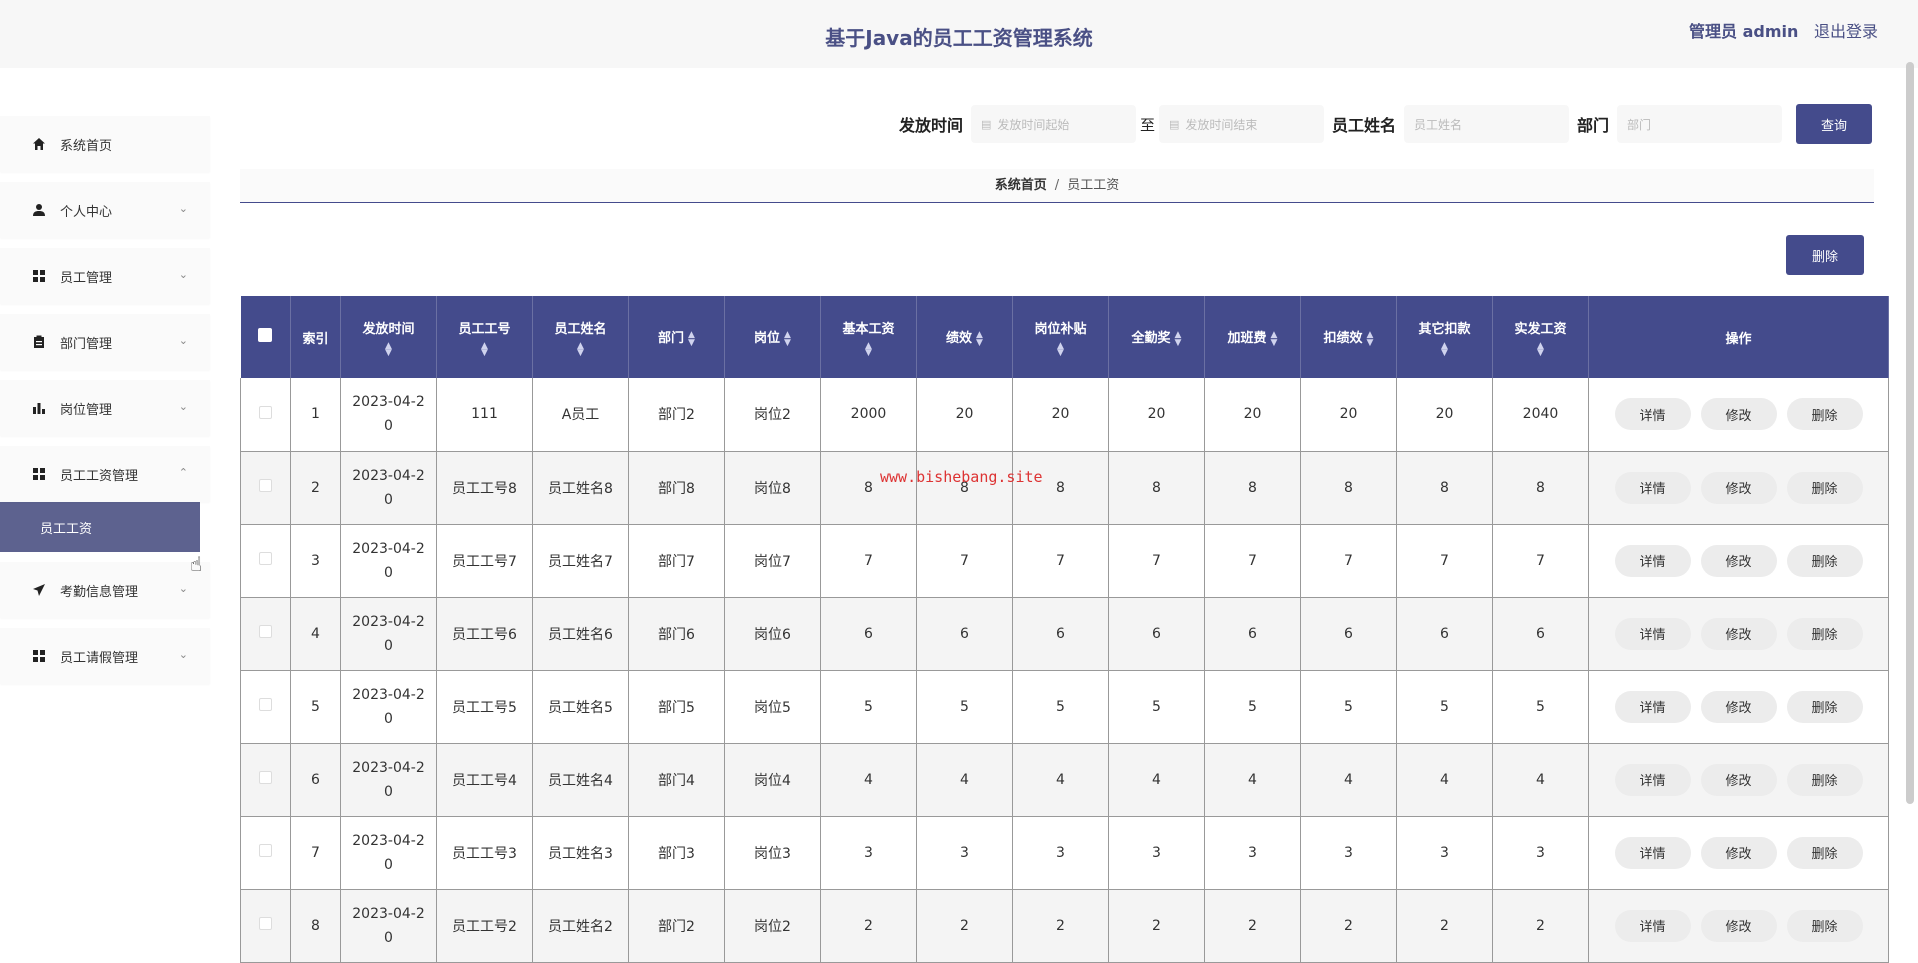 The width and height of the screenshot is (1918, 963). I want to click on logout-link: 退出登录, so click(1846, 31).